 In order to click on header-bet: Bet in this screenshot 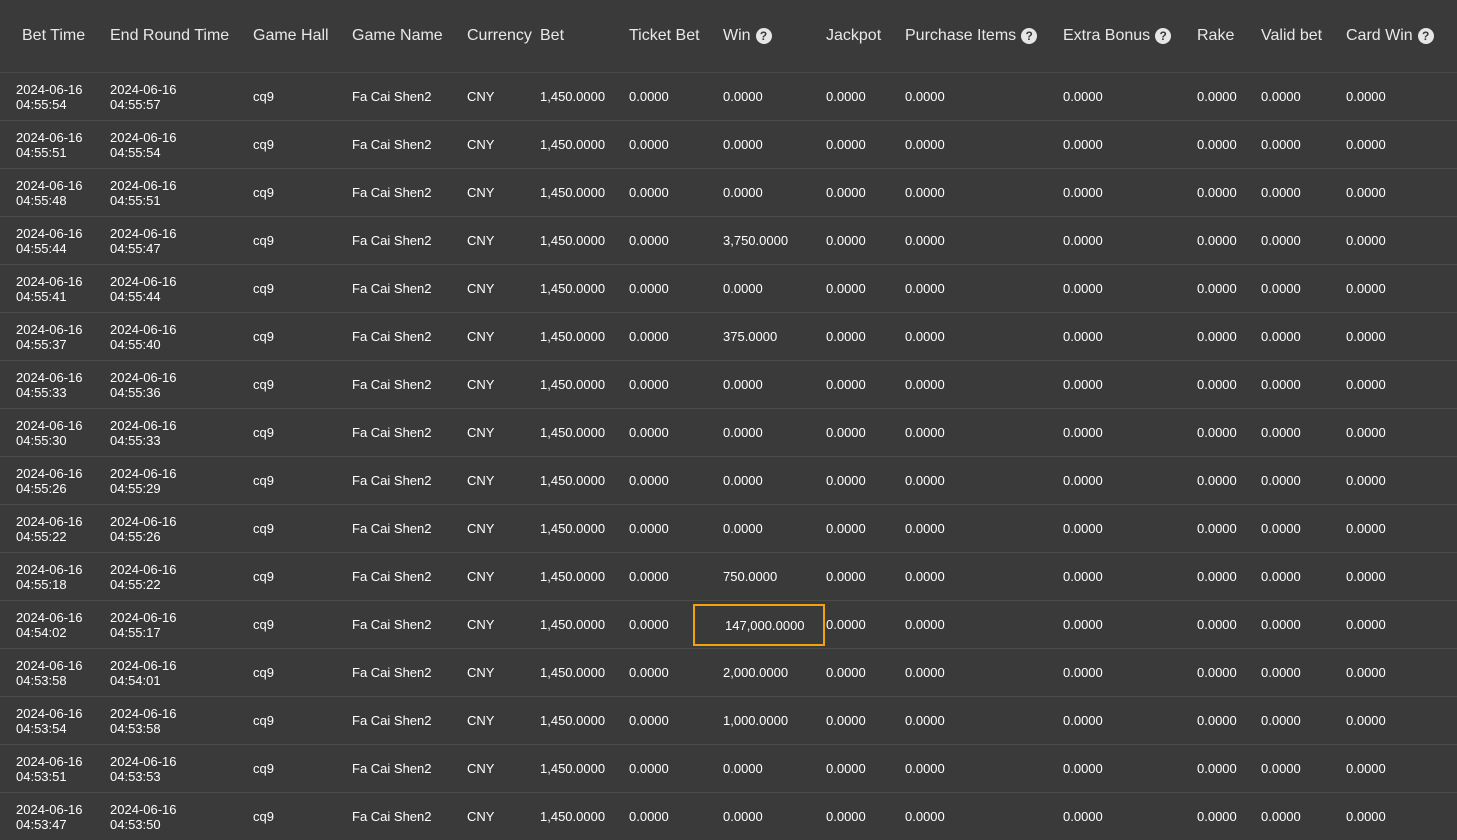, I will do `click(584, 36)`.